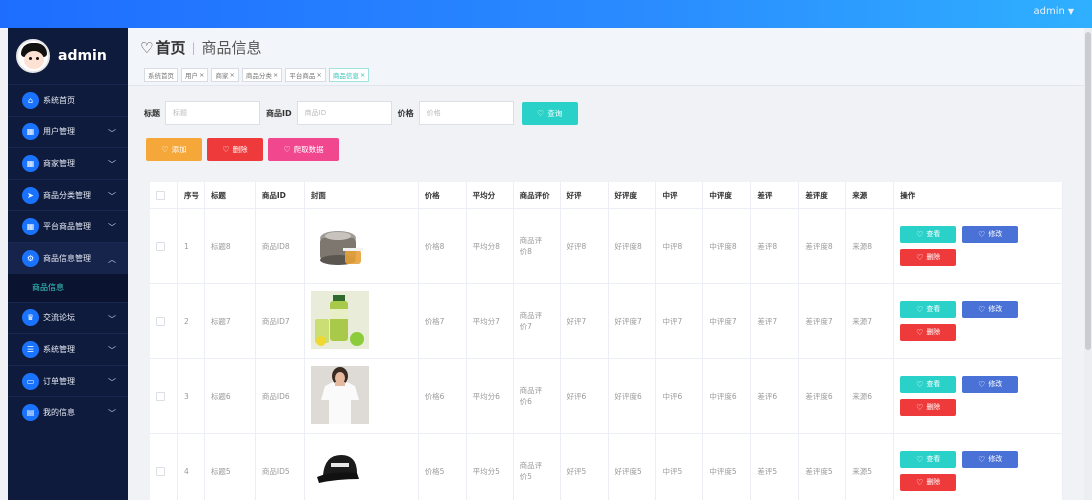 This screenshot has height=500, width=1092. I want to click on breadcrumb-current: 商品信息, so click(231, 48).